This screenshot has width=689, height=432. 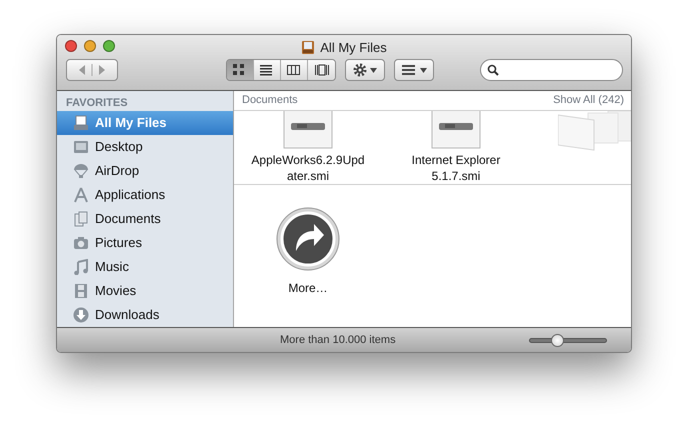 What do you see at coordinates (81, 291) in the screenshot?
I see `film-strip-icon` at bounding box center [81, 291].